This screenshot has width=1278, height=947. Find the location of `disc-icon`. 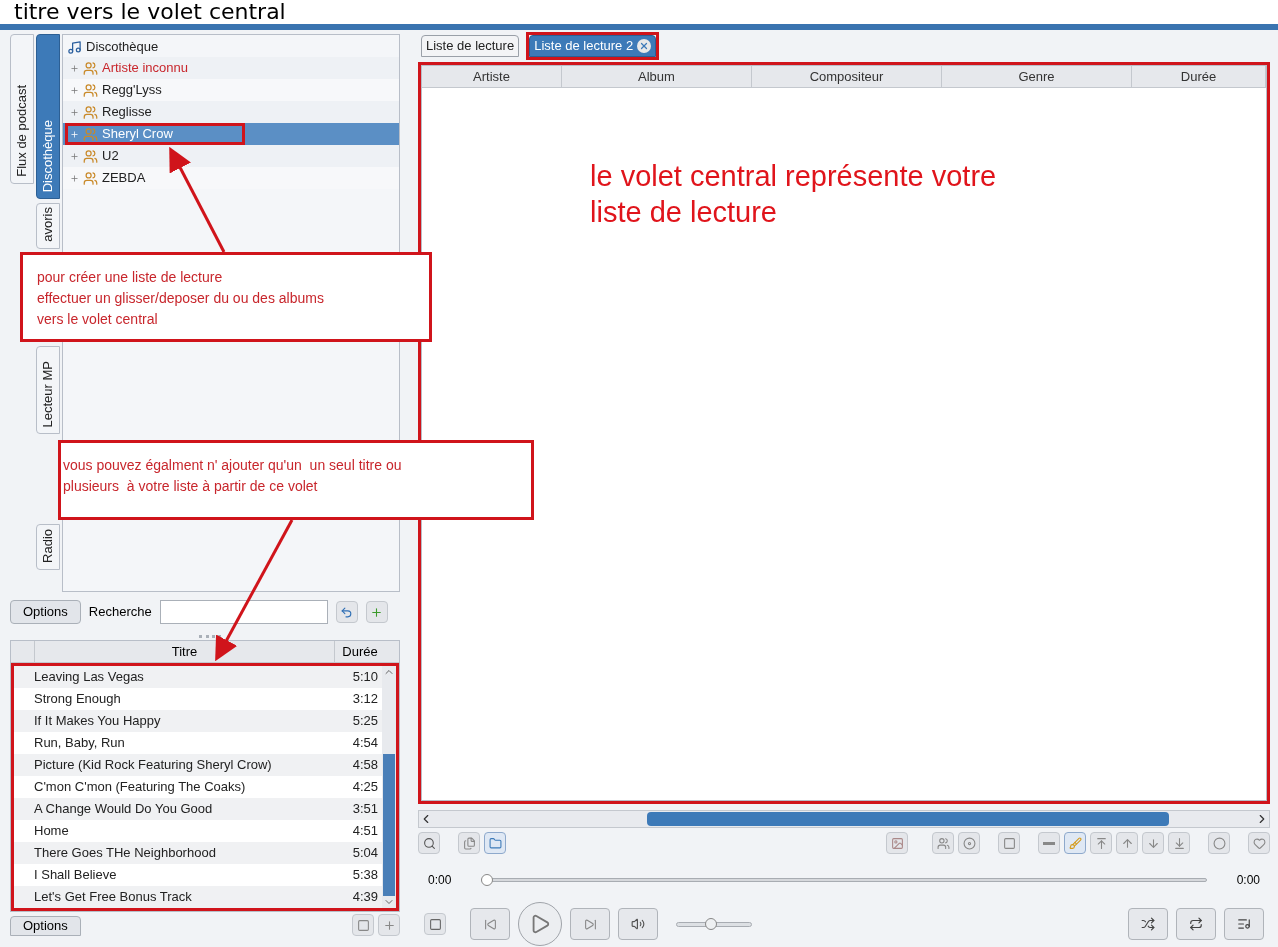

disc-icon is located at coordinates (969, 843).